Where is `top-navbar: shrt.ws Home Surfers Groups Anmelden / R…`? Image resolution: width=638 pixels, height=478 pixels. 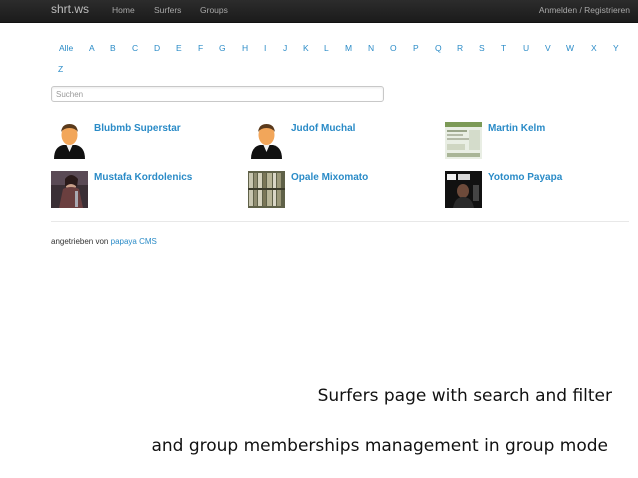
top-navbar: shrt.ws Home Surfers Groups Anmelden / R… is located at coordinates (319, 11).